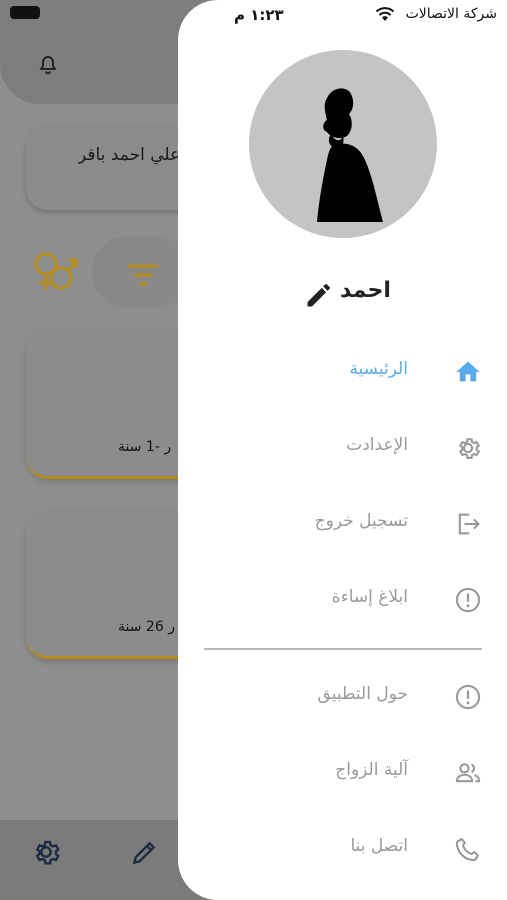 Image resolution: width=507 pixels, height=900 pixels. I want to click on menu-item-label: ابلاغ إساءة, so click(369, 597).